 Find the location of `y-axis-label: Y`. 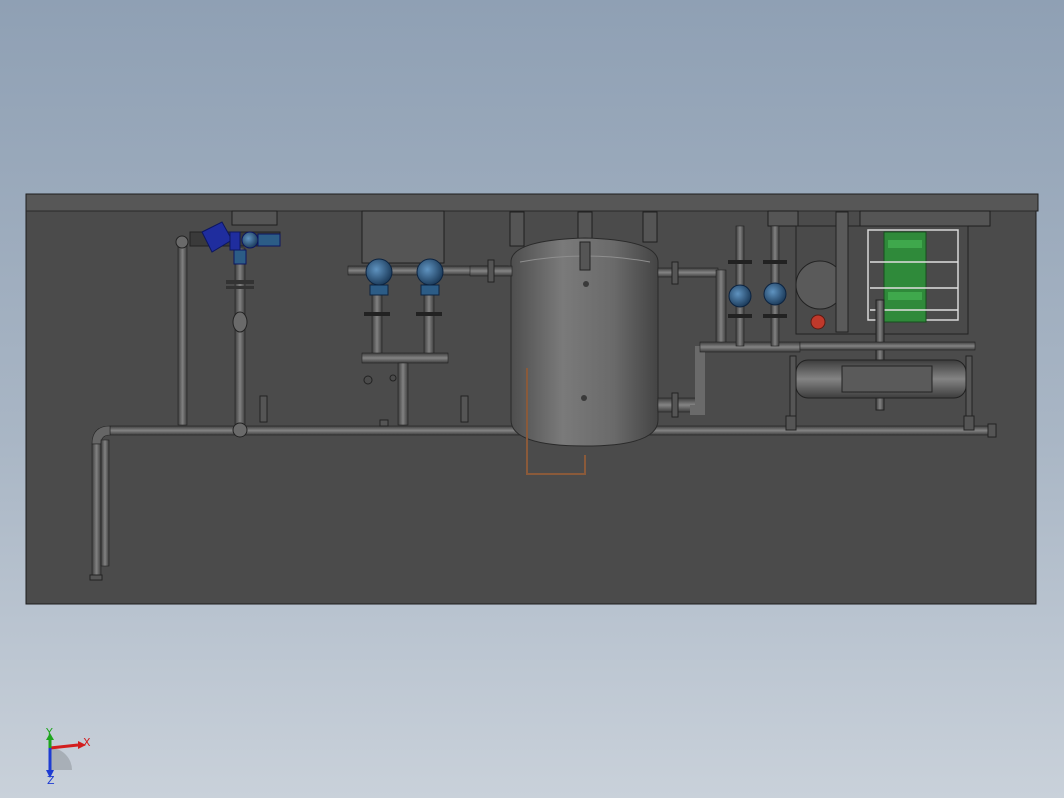

y-axis-label: Y is located at coordinates (49, 732).